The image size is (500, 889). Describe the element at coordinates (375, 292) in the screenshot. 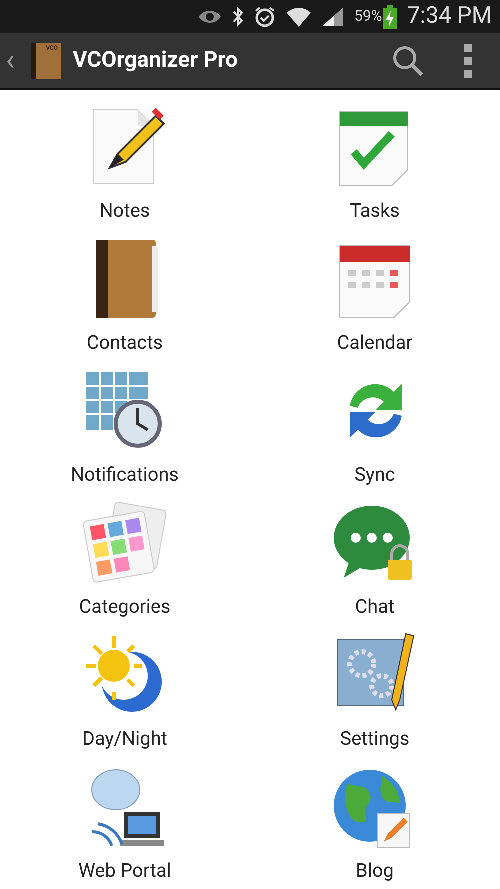

I see `menu-tile: Calendar` at that location.